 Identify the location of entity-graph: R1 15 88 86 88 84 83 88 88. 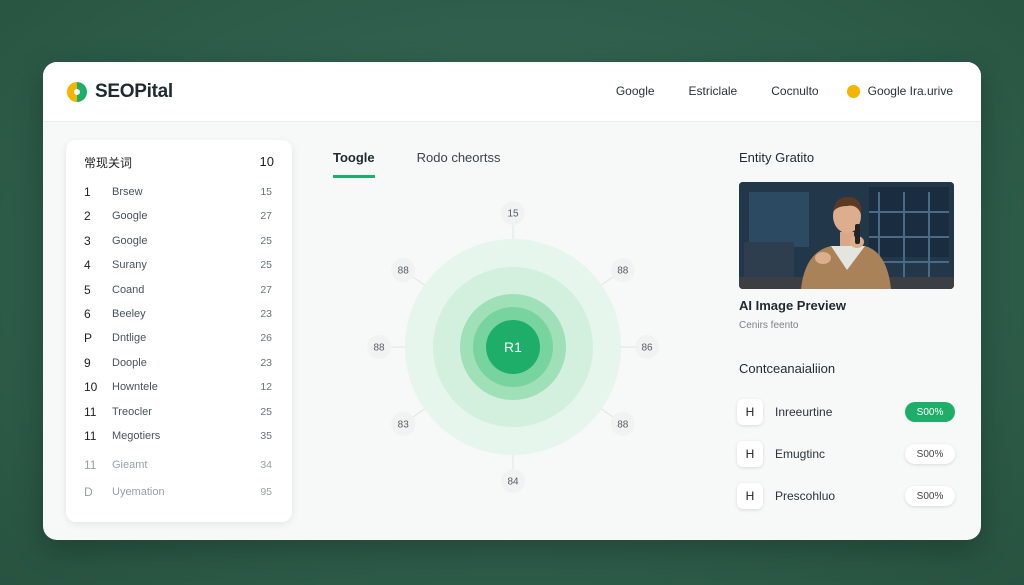
(513, 347).